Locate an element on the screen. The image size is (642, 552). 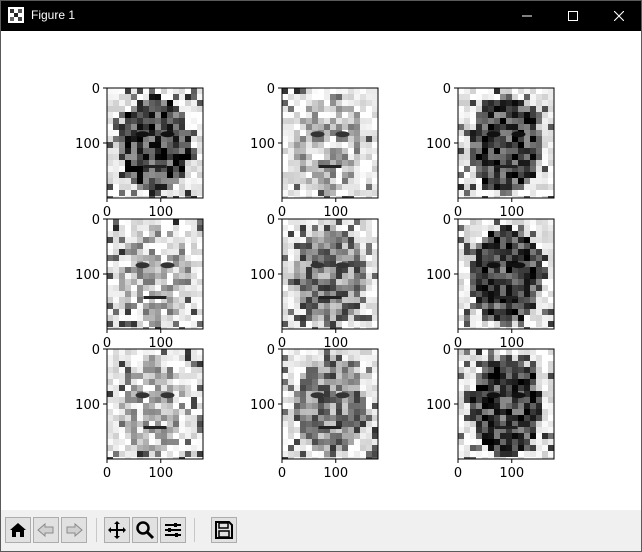
back-button is located at coordinates (46, 530).